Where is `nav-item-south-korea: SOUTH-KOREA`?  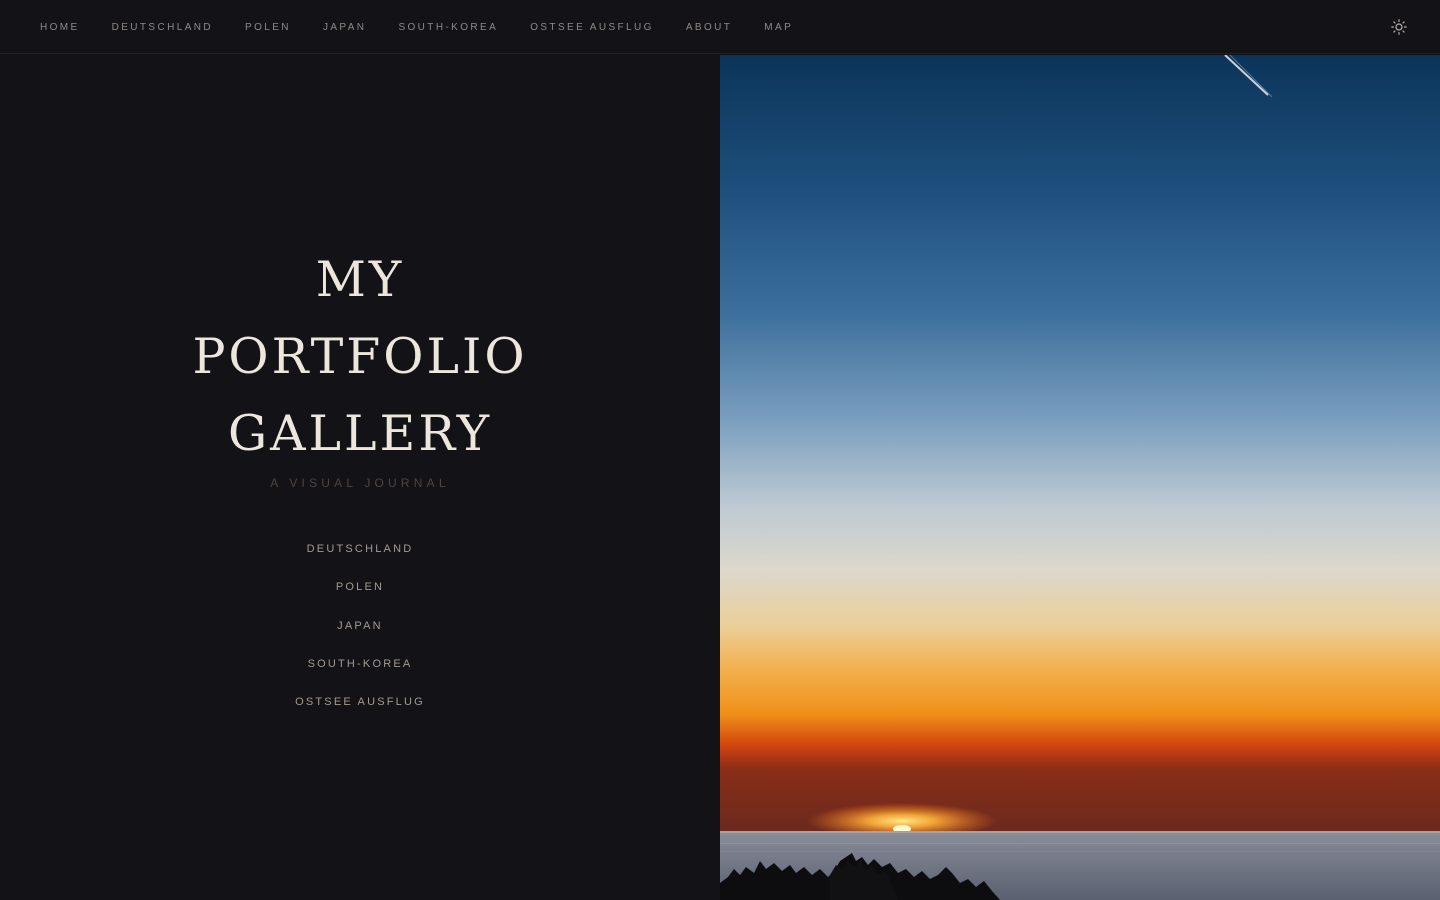 nav-item-south-korea: SOUTH-KOREA is located at coordinates (448, 27).